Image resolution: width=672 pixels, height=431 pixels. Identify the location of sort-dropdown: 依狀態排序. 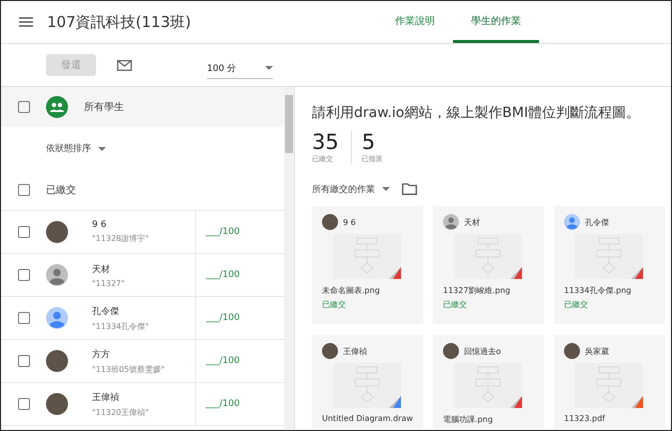
(76, 148).